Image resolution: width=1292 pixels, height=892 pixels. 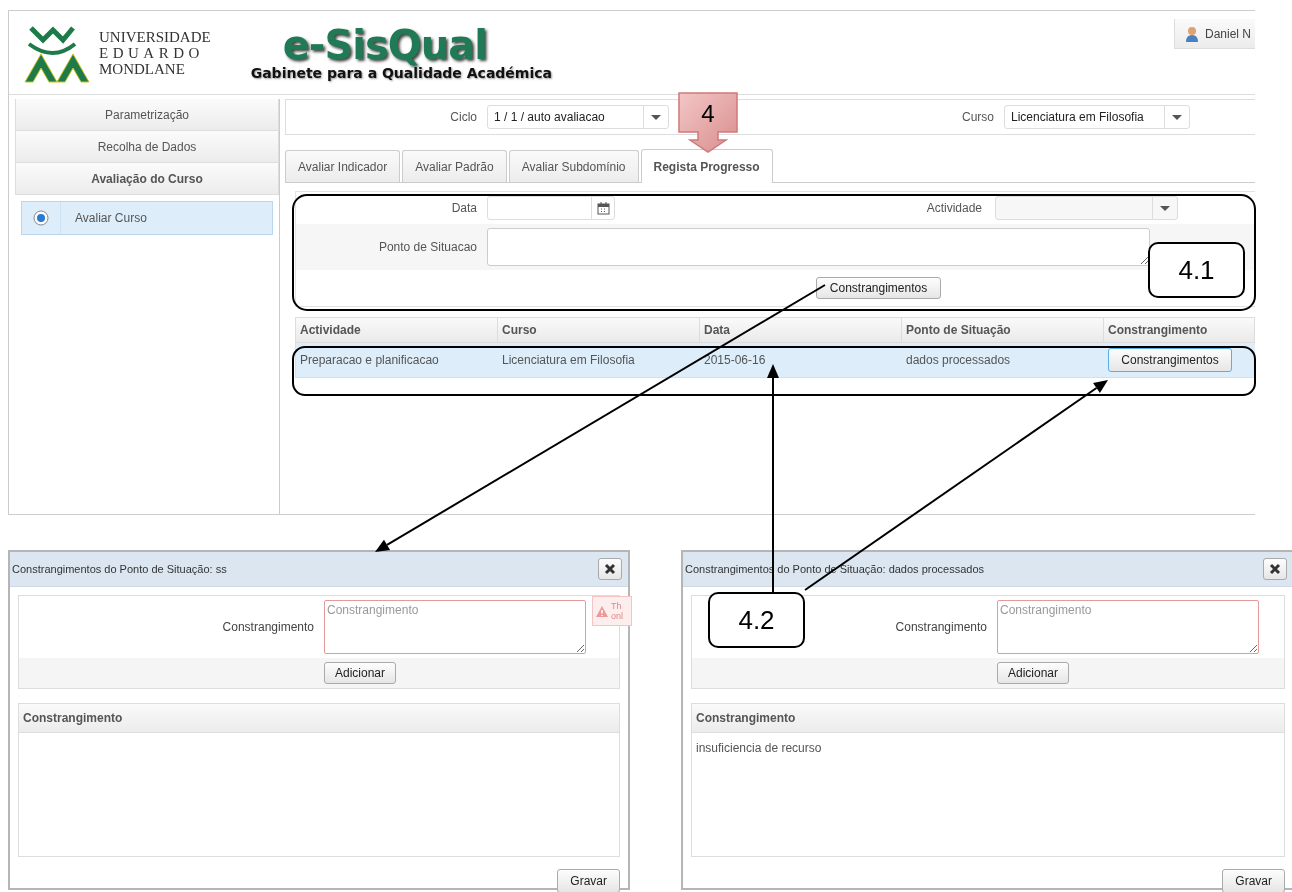 What do you see at coordinates (735, 360) in the screenshot?
I see `table-cell-text: 2015-06-16` at bounding box center [735, 360].